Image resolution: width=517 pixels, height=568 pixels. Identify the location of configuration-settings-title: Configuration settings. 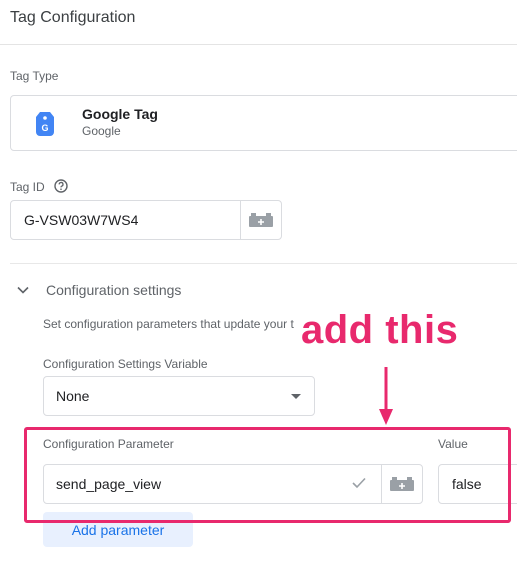
(113, 290).